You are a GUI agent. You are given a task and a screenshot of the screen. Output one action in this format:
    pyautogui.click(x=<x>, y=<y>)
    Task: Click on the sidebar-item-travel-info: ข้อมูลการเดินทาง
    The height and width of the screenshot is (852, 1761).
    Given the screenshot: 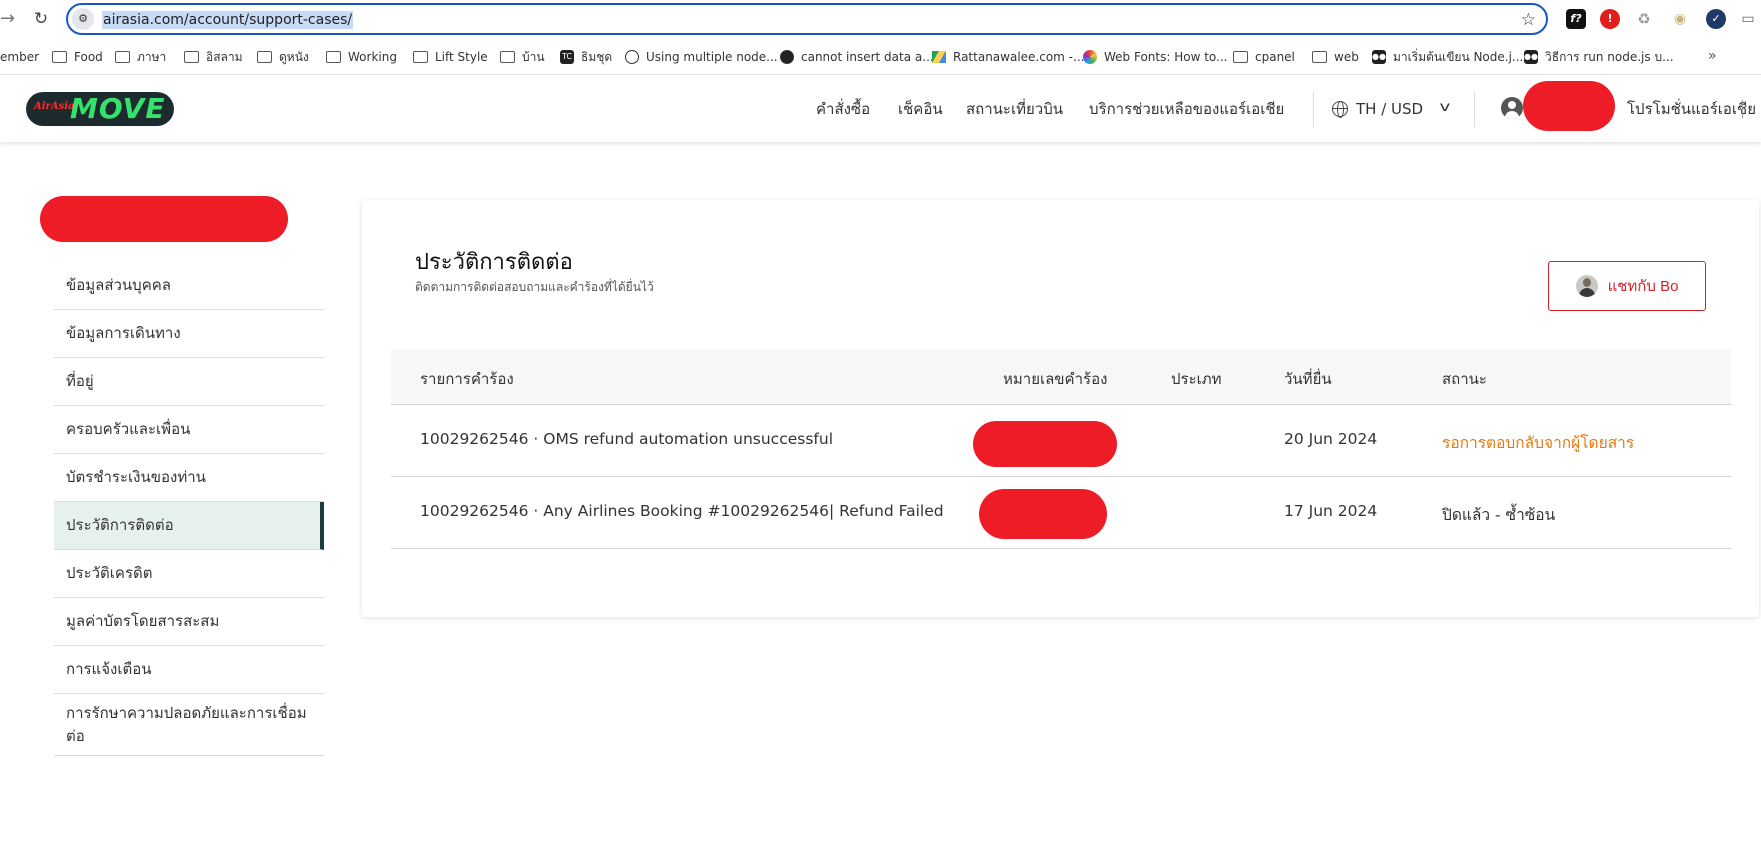 What is the action you would take?
    pyautogui.click(x=189, y=334)
    